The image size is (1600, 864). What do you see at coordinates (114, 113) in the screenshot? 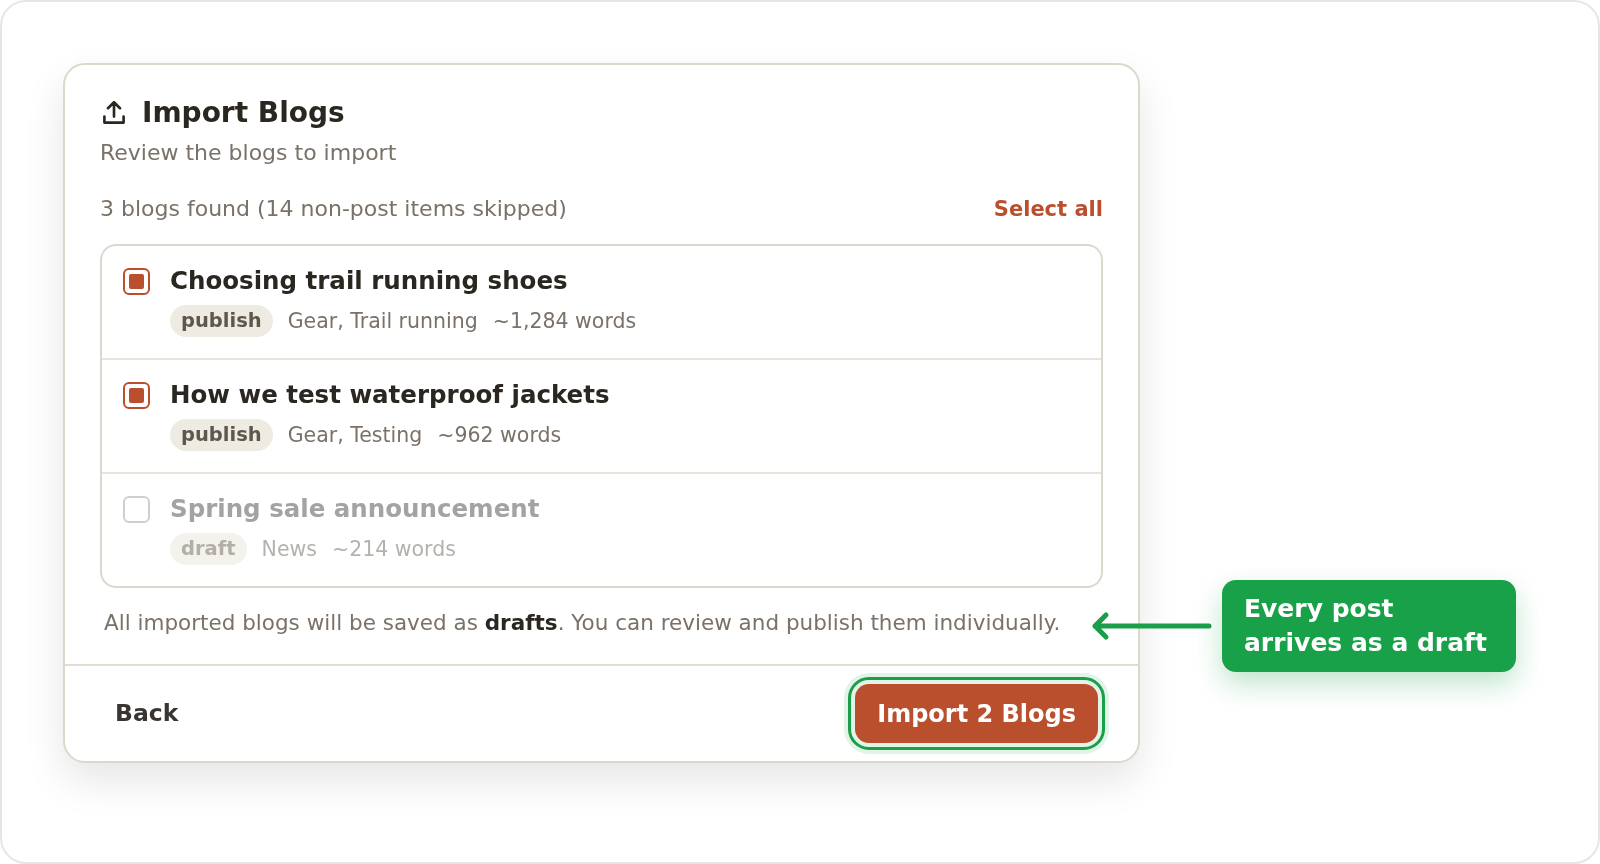
I see `upload-icon` at bounding box center [114, 113].